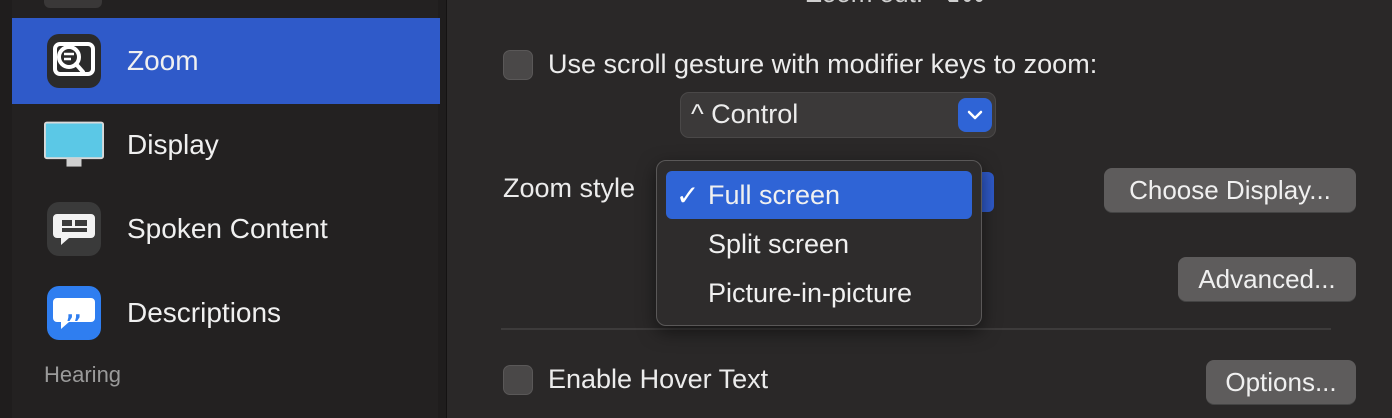  I want to click on modifier-key-popup: ^ Control, so click(838, 115).